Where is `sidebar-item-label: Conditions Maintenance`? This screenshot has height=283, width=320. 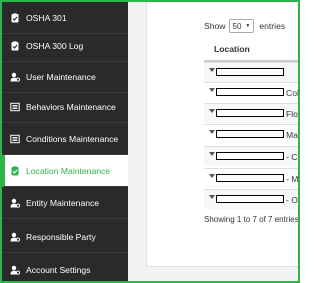
sidebar-item-label: Conditions Maintenance is located at coordinates (72, 138).